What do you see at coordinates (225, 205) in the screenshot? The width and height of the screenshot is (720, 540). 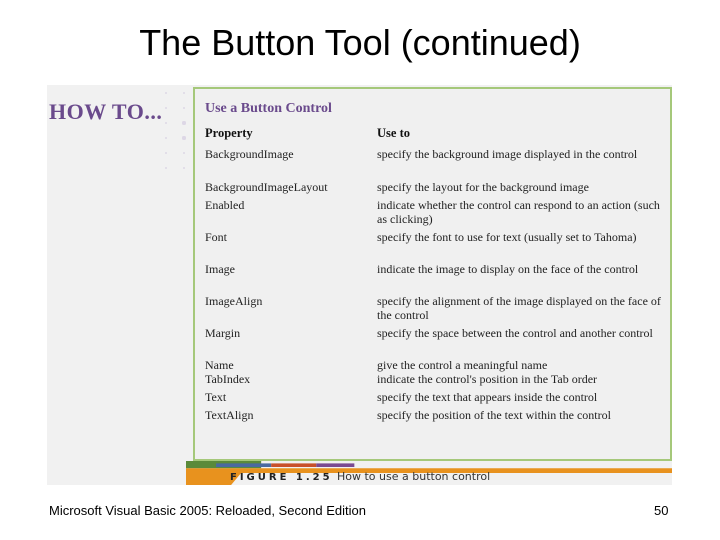 I see `property-name: Enabled` at bounding box center [225, 205].